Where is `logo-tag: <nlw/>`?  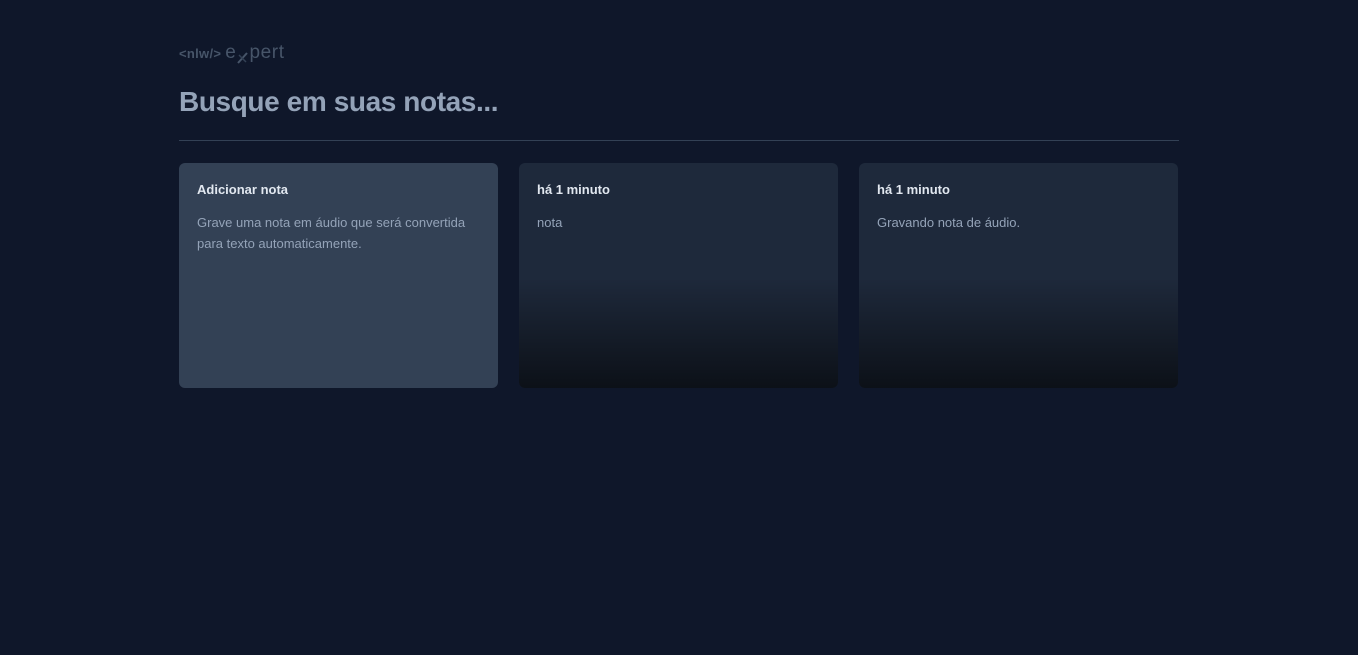
logo-tag: <nlw/> is located at coordinates (200, 53).